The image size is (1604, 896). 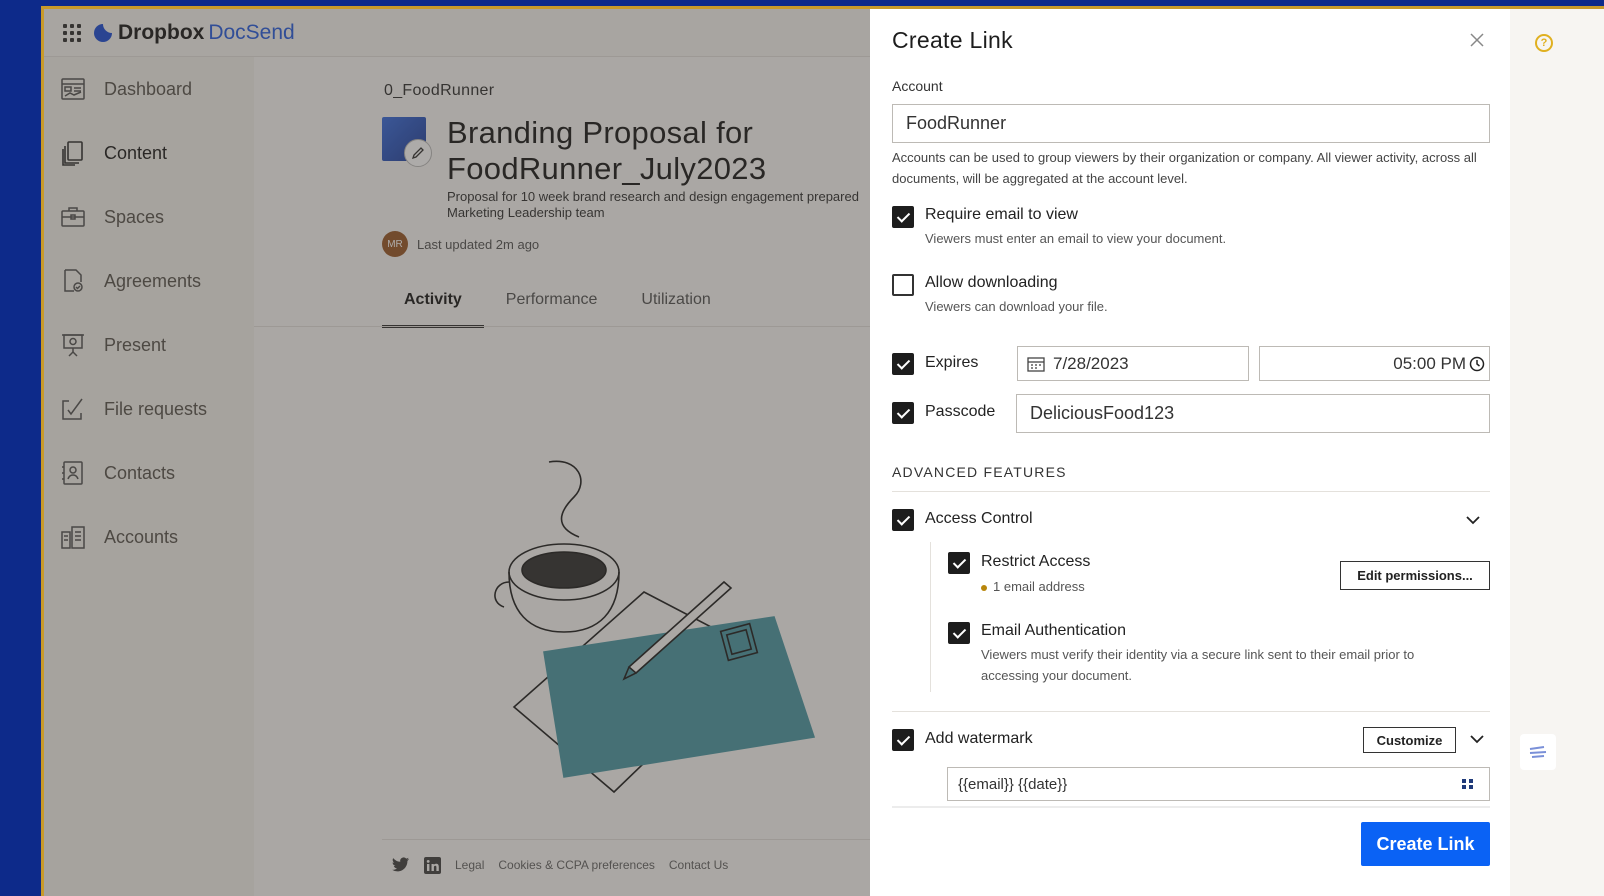 What do you see at coordinates (1544, 43) in the screenshot?
I see `help-icon: ?` at bounding box center [1544, 43].